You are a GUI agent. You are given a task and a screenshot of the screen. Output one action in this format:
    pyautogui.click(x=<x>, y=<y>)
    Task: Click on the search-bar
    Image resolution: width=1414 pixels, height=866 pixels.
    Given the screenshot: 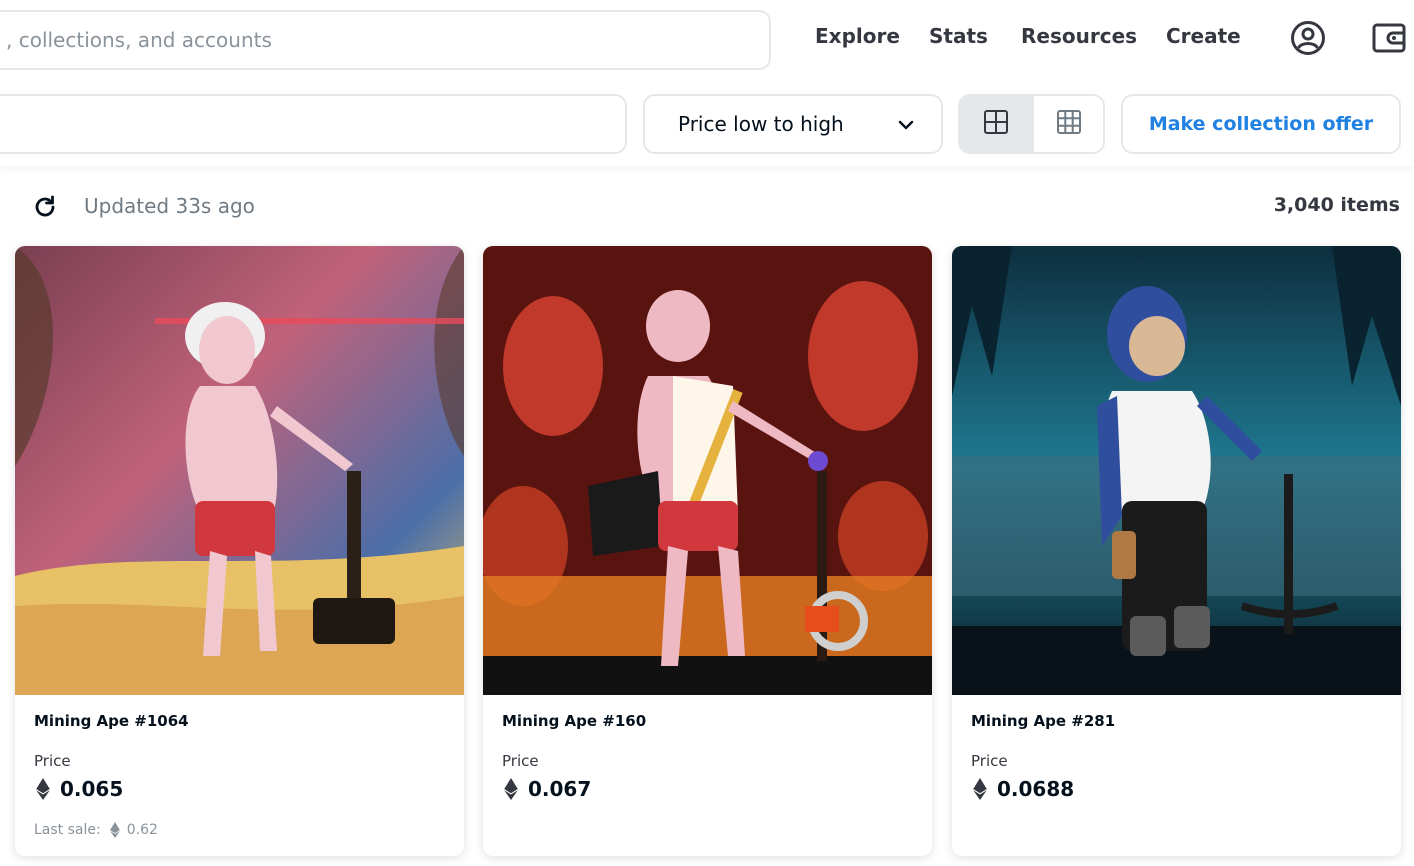 What is the action you would take?
    pyautogui.click(x=385, y=40)
    